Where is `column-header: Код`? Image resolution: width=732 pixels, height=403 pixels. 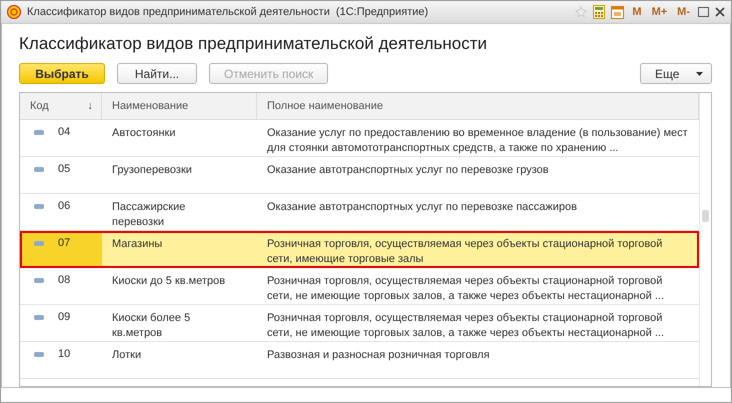 column-header: Код is located at coordinates (39, 106).